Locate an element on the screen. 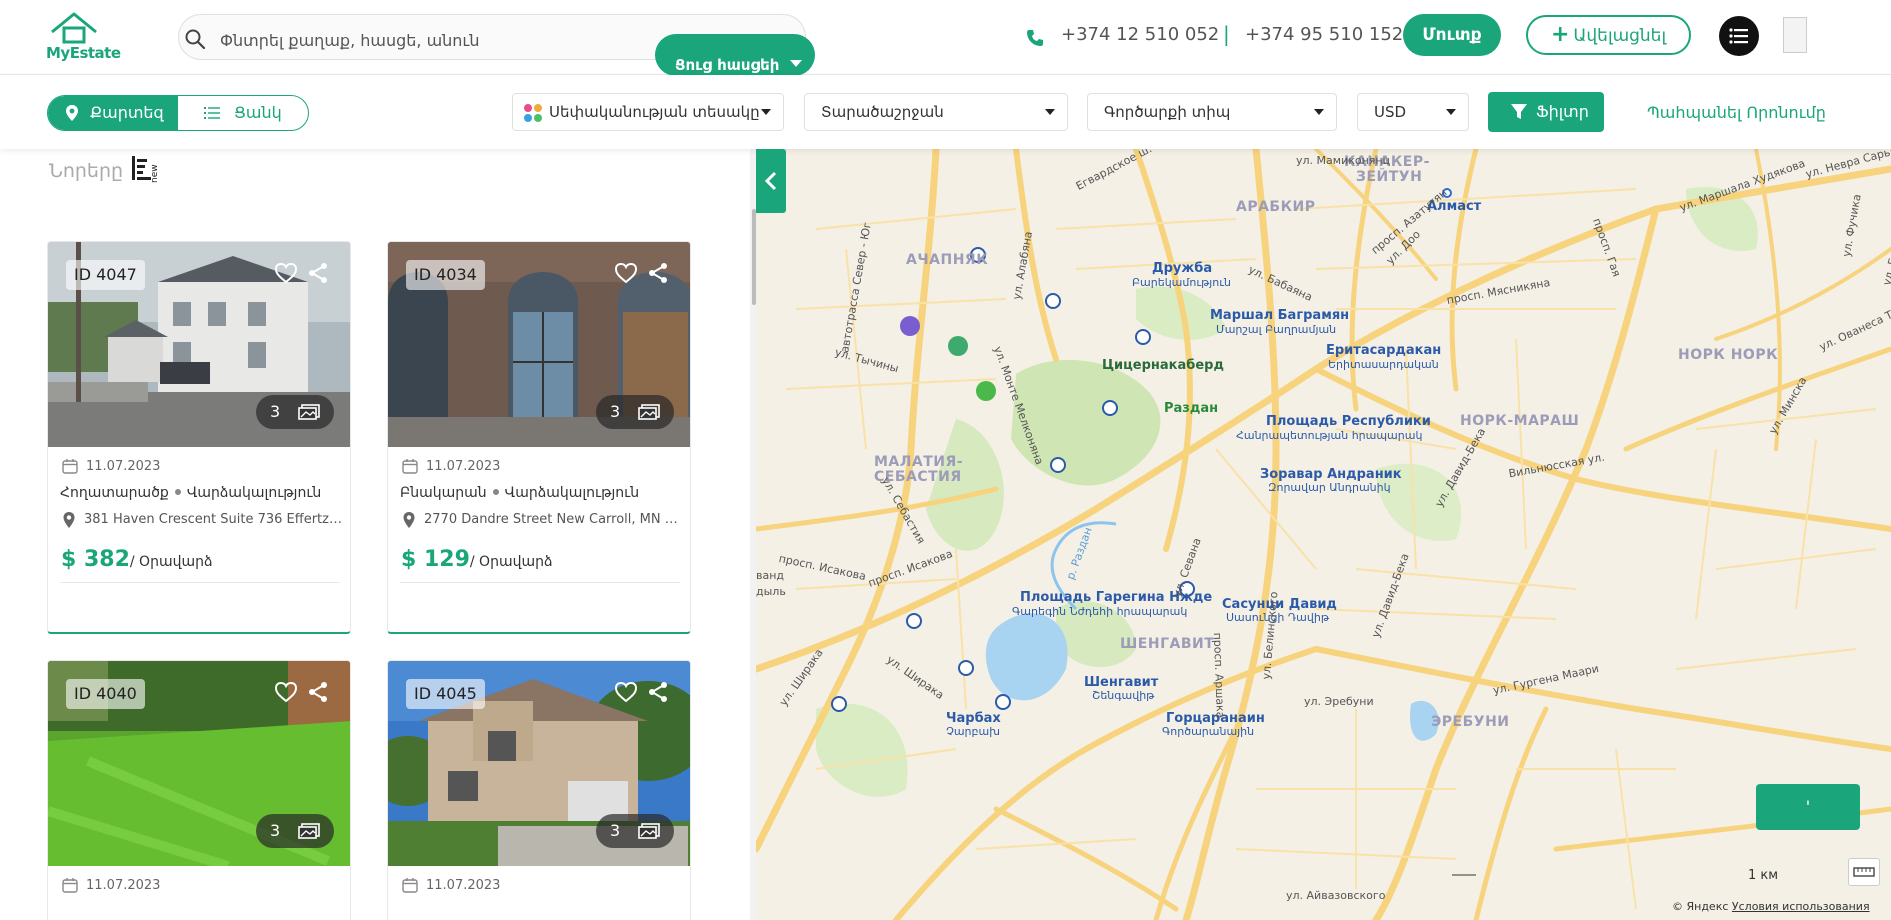 This screenshot has height=920, width=1891. show-address-button: Ցուց հասցեի is located at coordinates (735, 55).